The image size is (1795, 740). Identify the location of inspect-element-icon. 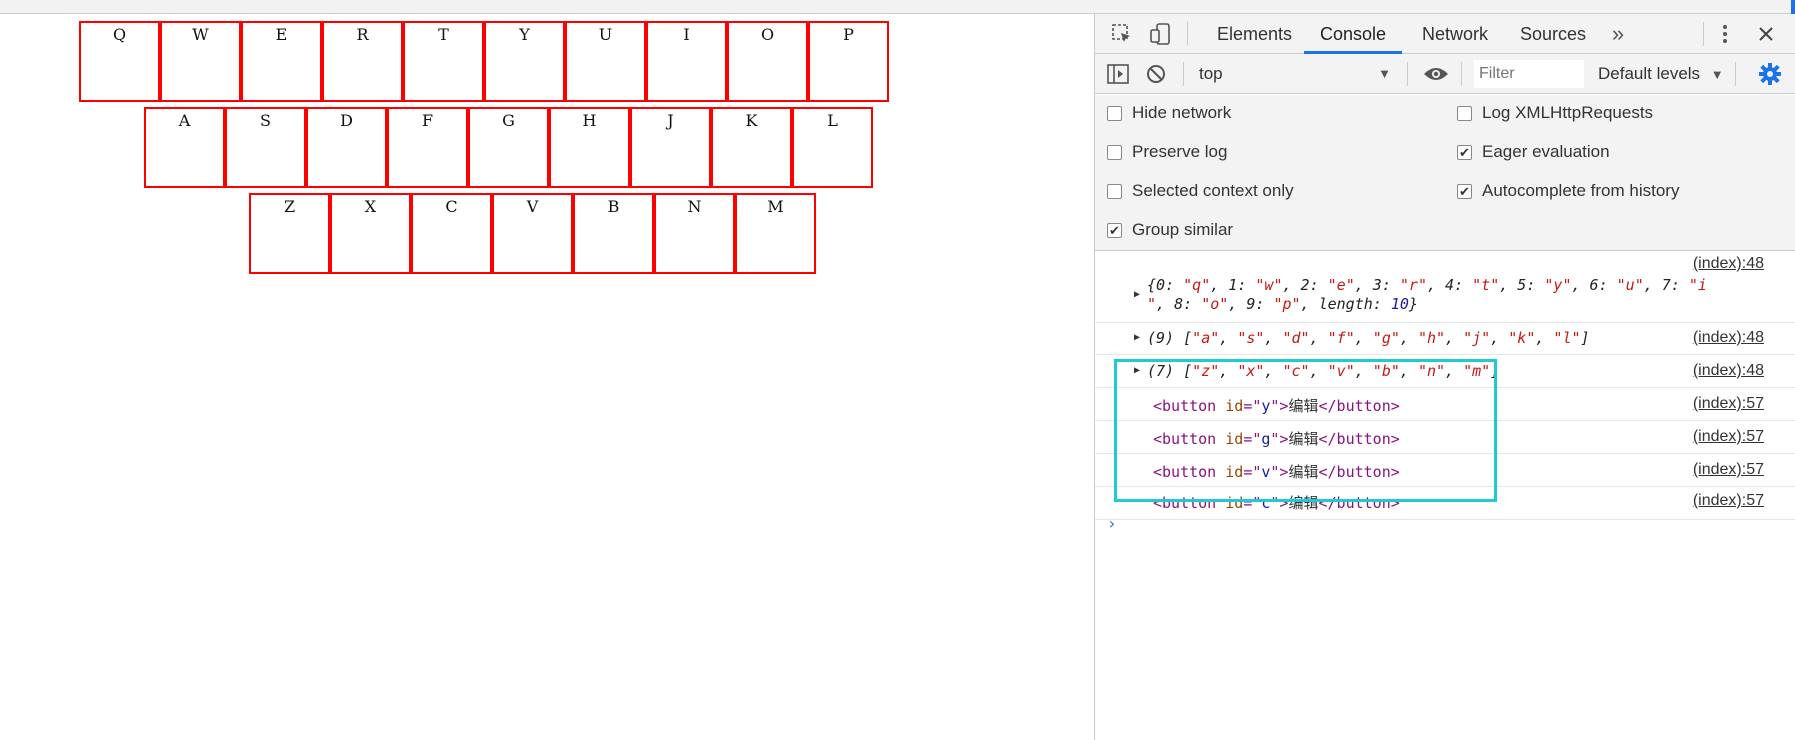
(1122, 34).